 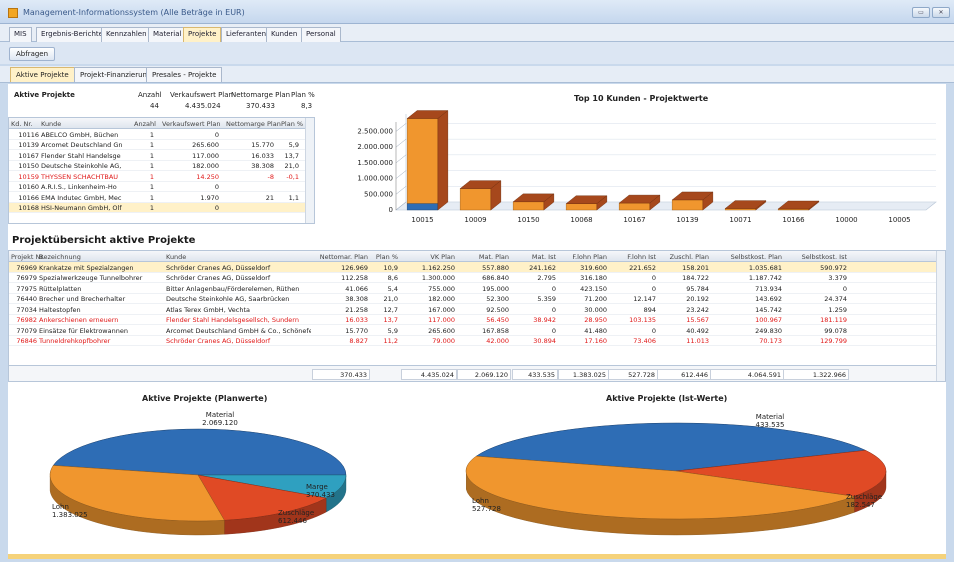 I want to click on overview-cell: 195.000, so click(x=495, y=288).